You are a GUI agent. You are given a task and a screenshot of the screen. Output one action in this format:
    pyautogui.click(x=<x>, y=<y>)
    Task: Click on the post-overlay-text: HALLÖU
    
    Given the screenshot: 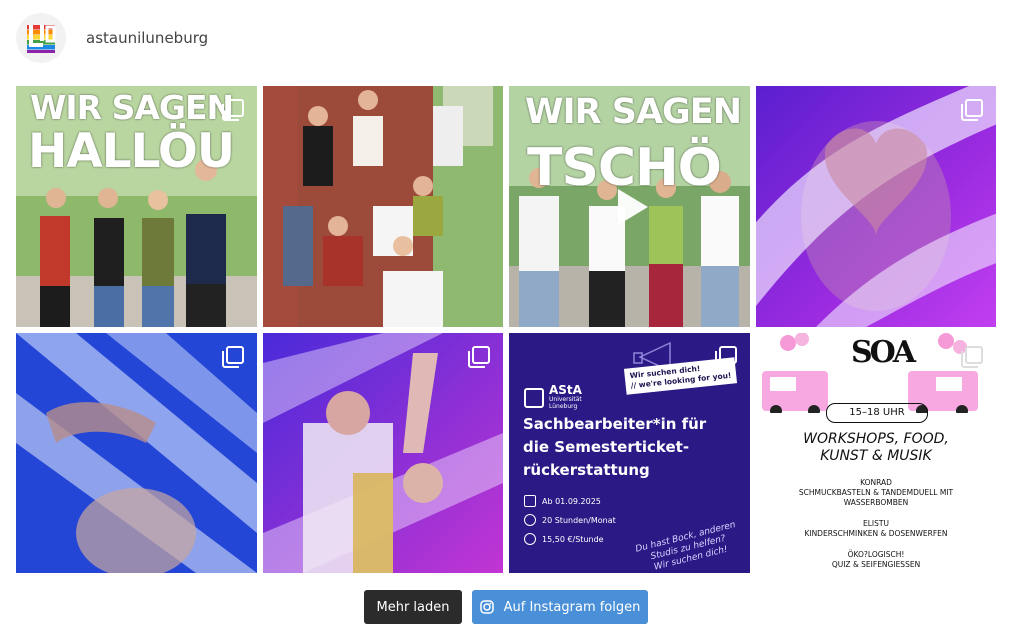 What is the action you would take?
    pyautogui.click(x=131, y=151)
    